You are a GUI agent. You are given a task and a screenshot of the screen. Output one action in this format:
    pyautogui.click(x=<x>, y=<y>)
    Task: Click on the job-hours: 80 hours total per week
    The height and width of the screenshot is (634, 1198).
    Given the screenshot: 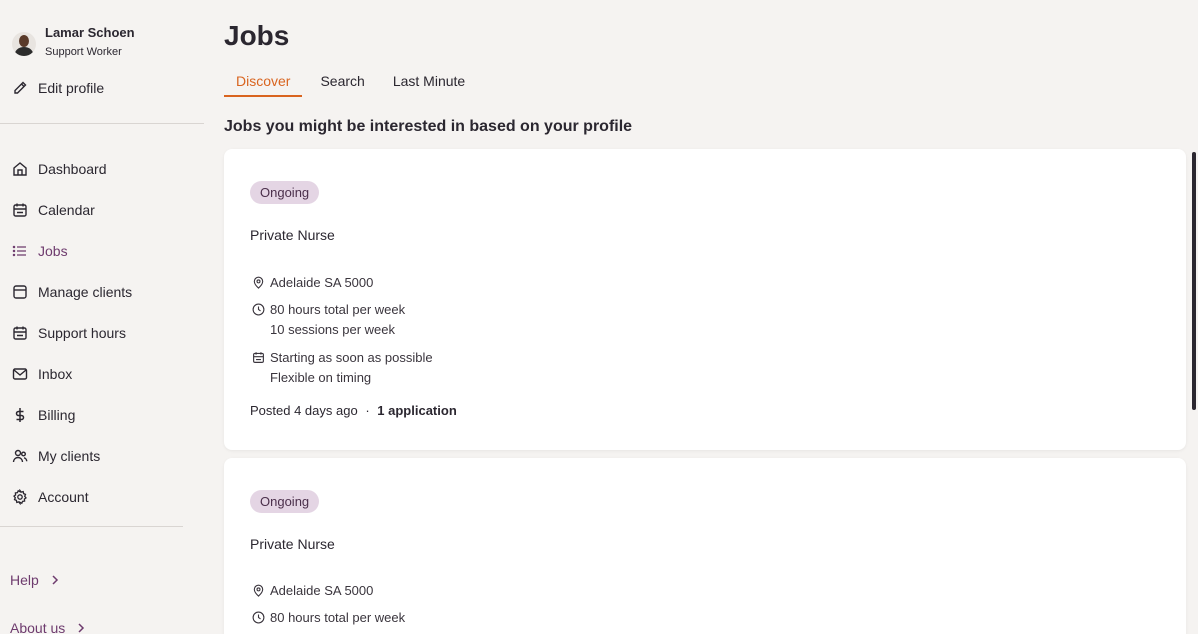 What is the action you would take?
    pyautogui.click(x=328, y=618)
    